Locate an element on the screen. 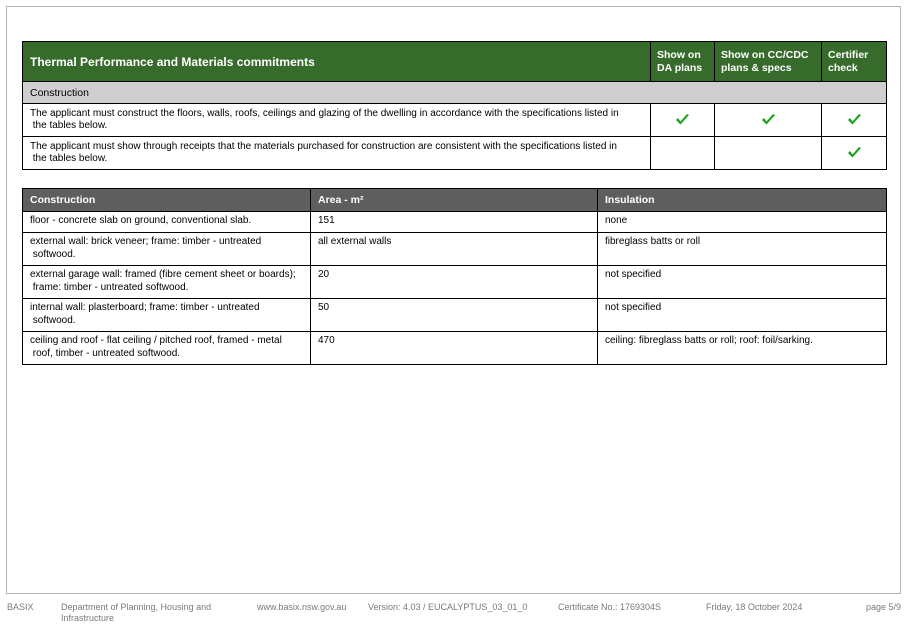  area-cell: 20 is located at coordinates (454, 282).